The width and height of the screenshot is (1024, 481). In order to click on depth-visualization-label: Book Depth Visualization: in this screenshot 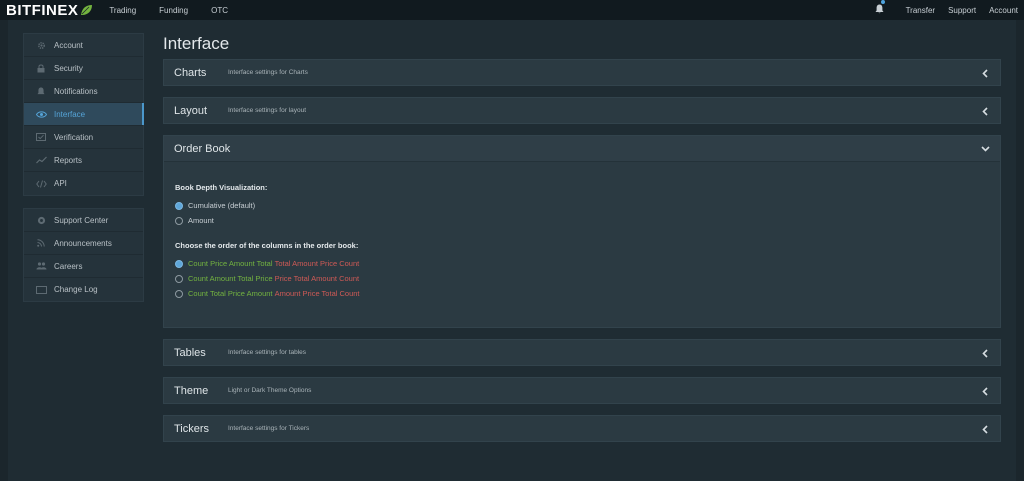, I will do `click(221, 187)`.